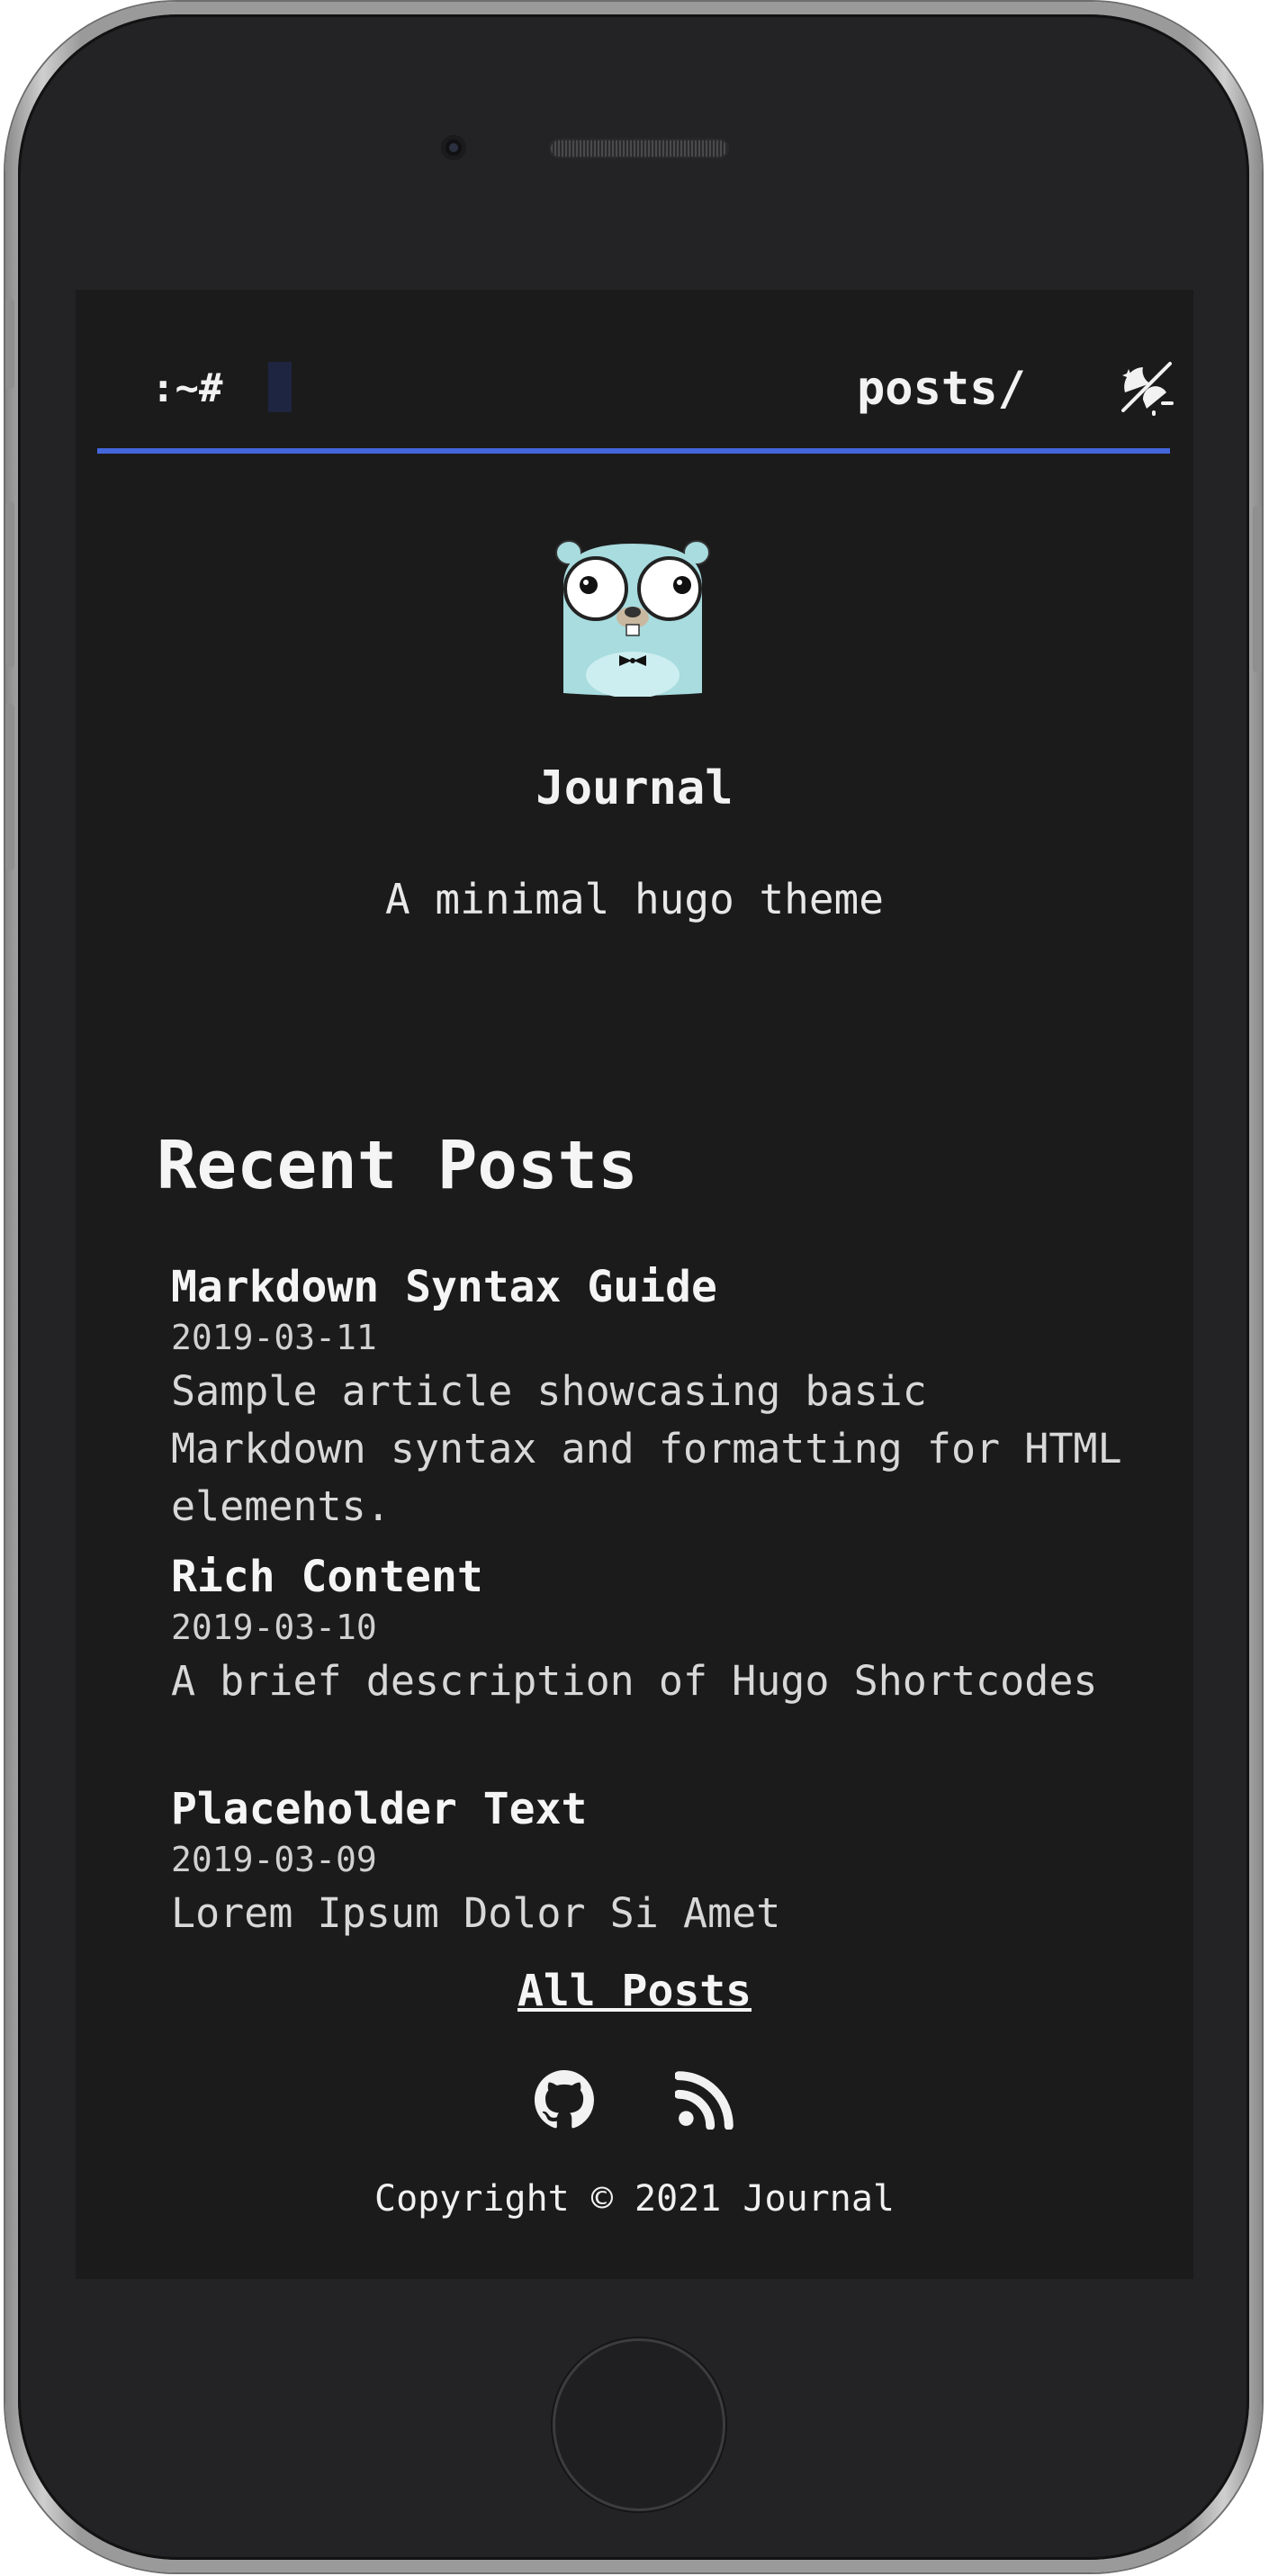  I want to click on front-camera-icon, so click(454, 147).